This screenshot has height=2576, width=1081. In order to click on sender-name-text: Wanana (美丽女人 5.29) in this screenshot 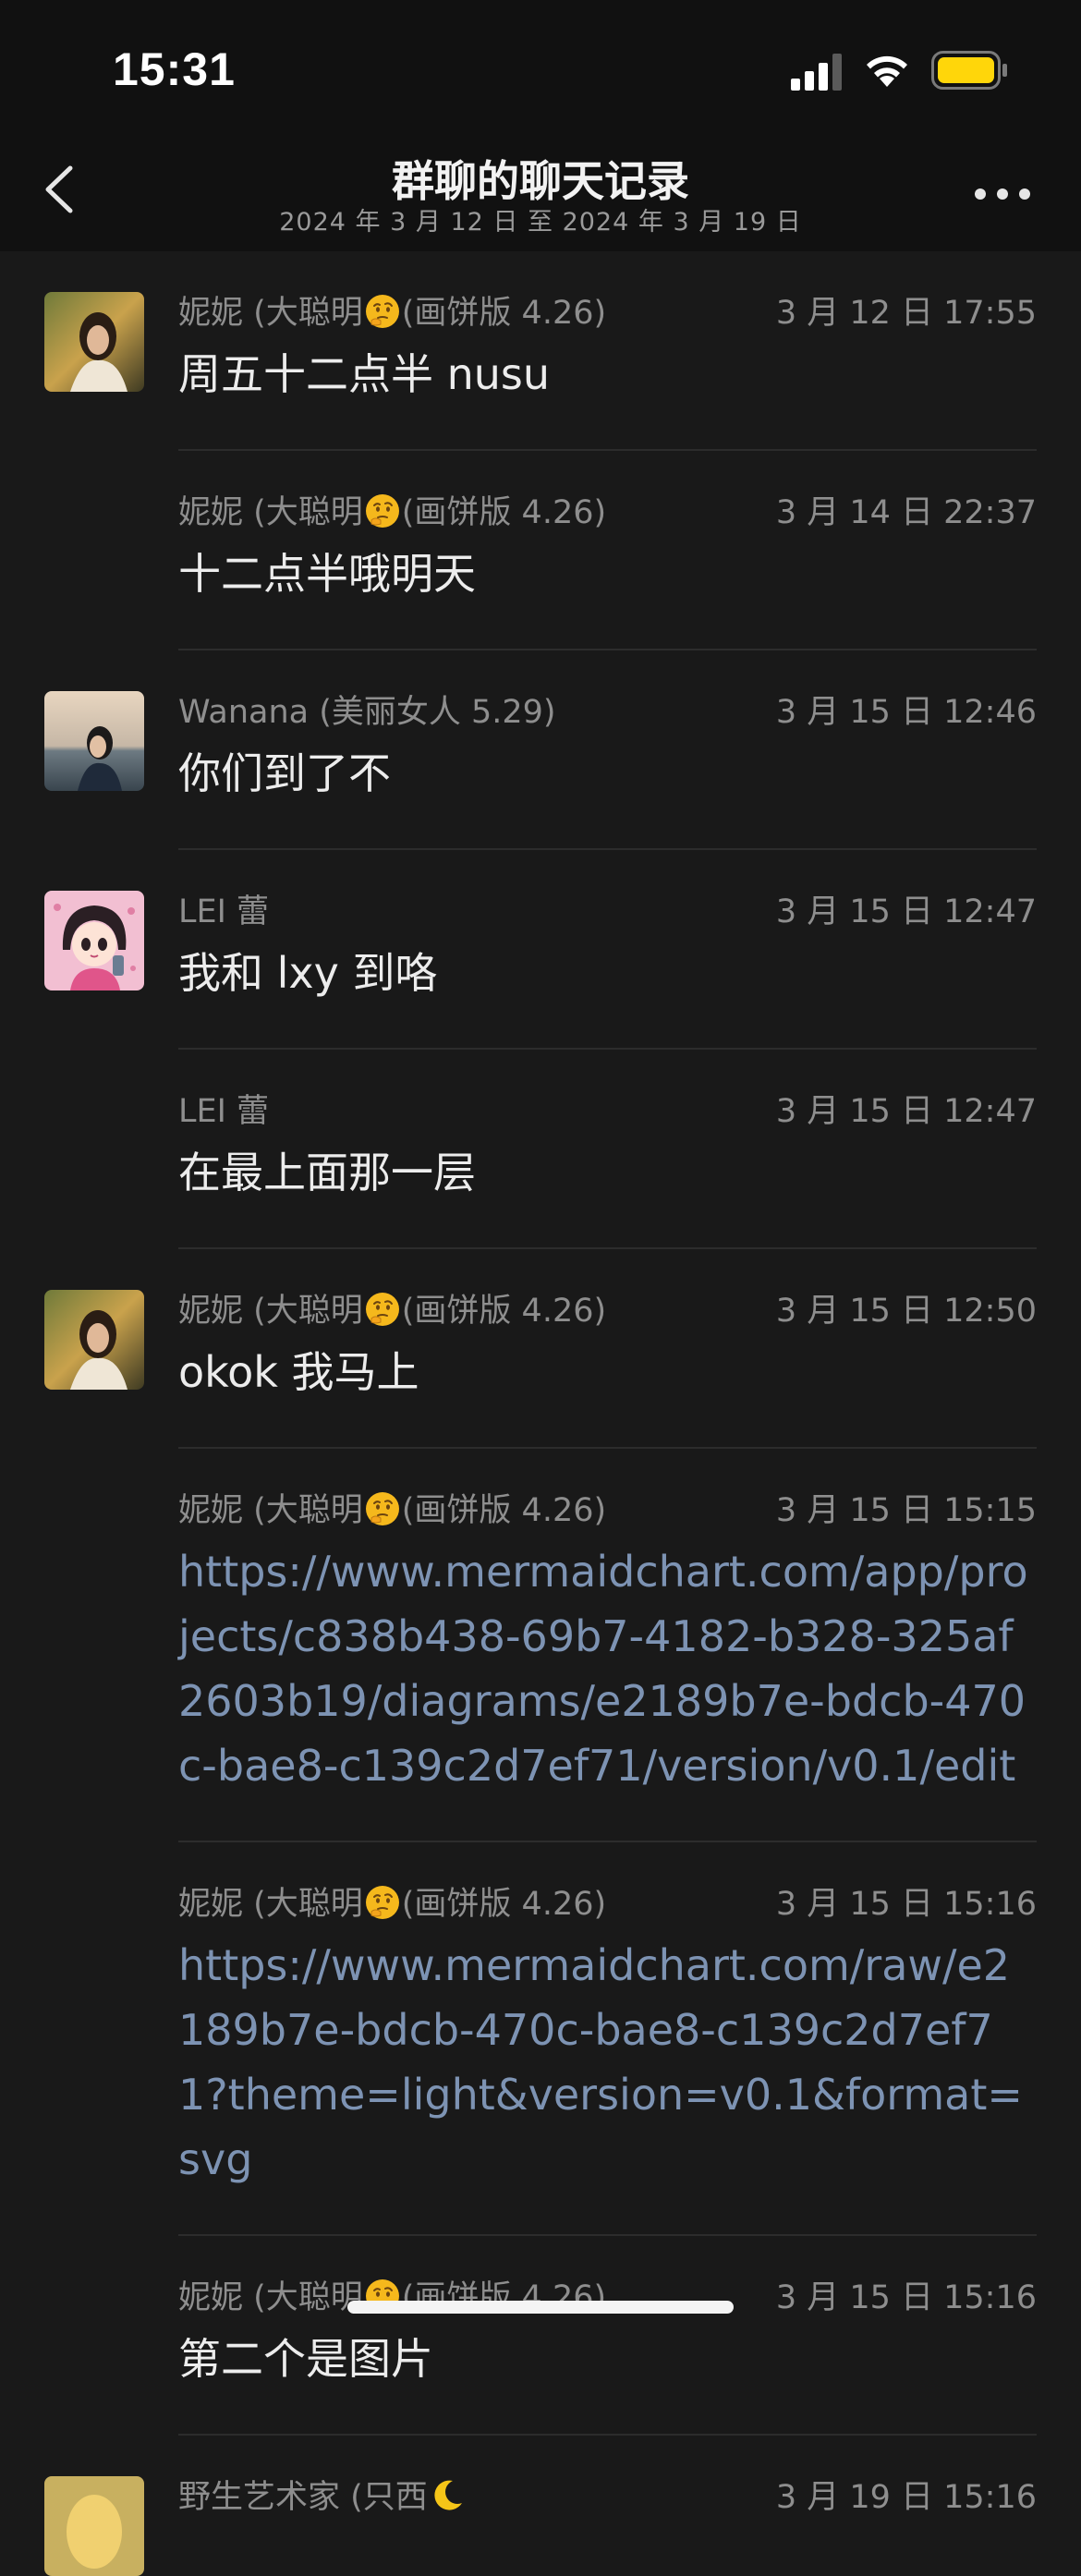, I will do `click(367, 712)`.